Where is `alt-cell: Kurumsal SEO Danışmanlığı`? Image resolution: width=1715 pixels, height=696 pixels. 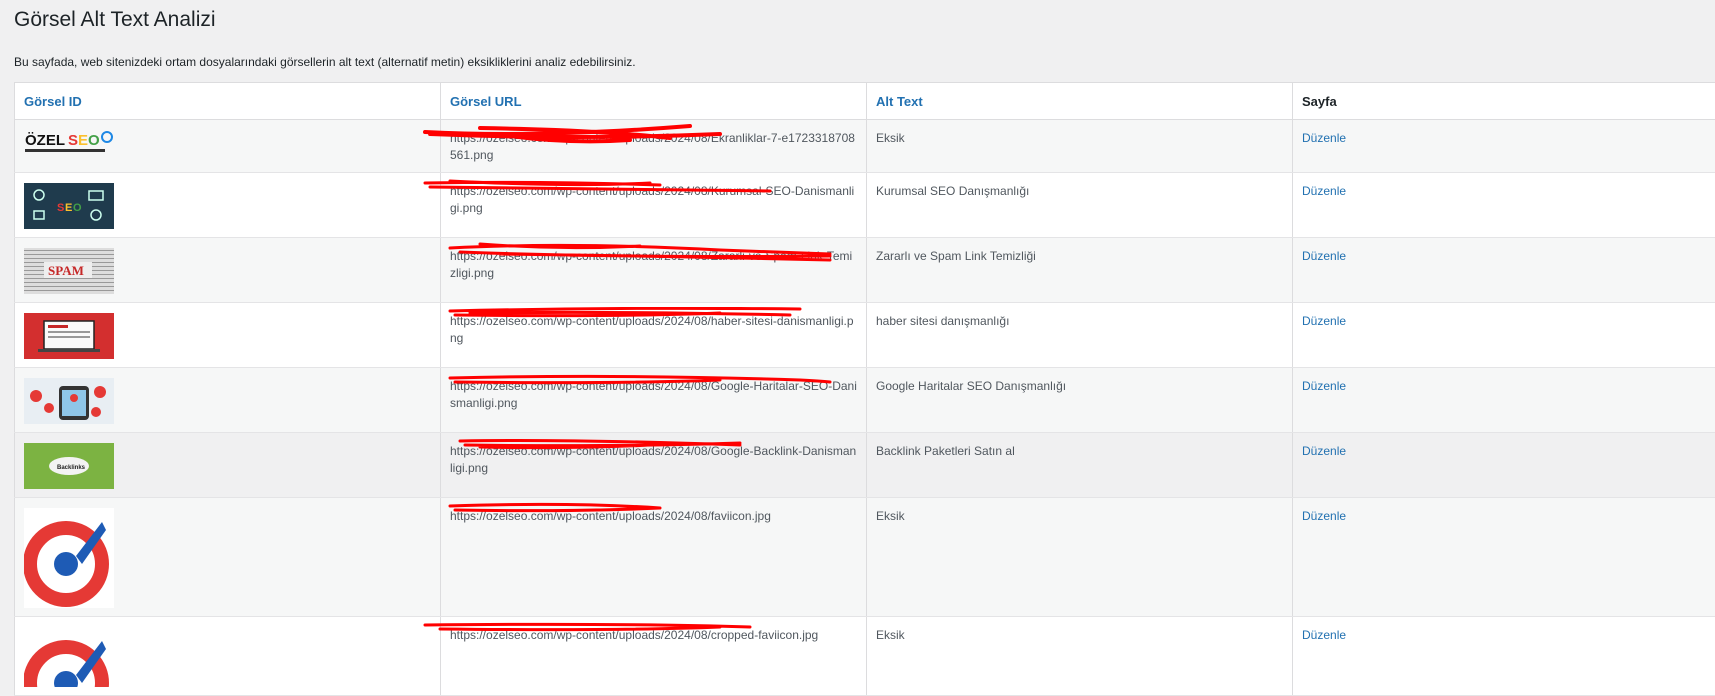
alt-cell: Kurumsal SEO Danışmanlığı is located at coordinates (1080, 205).